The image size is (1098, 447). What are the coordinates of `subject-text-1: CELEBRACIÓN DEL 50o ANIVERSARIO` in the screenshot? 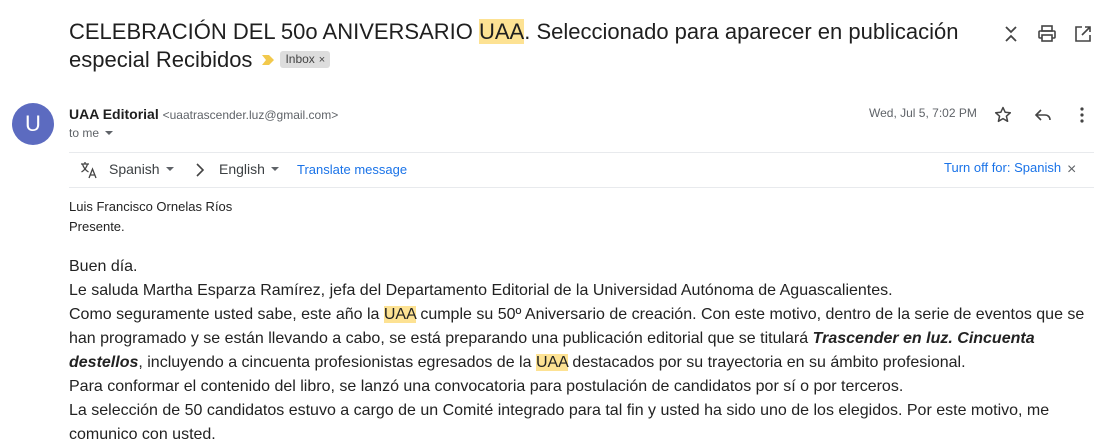 It's located at (274, 31).